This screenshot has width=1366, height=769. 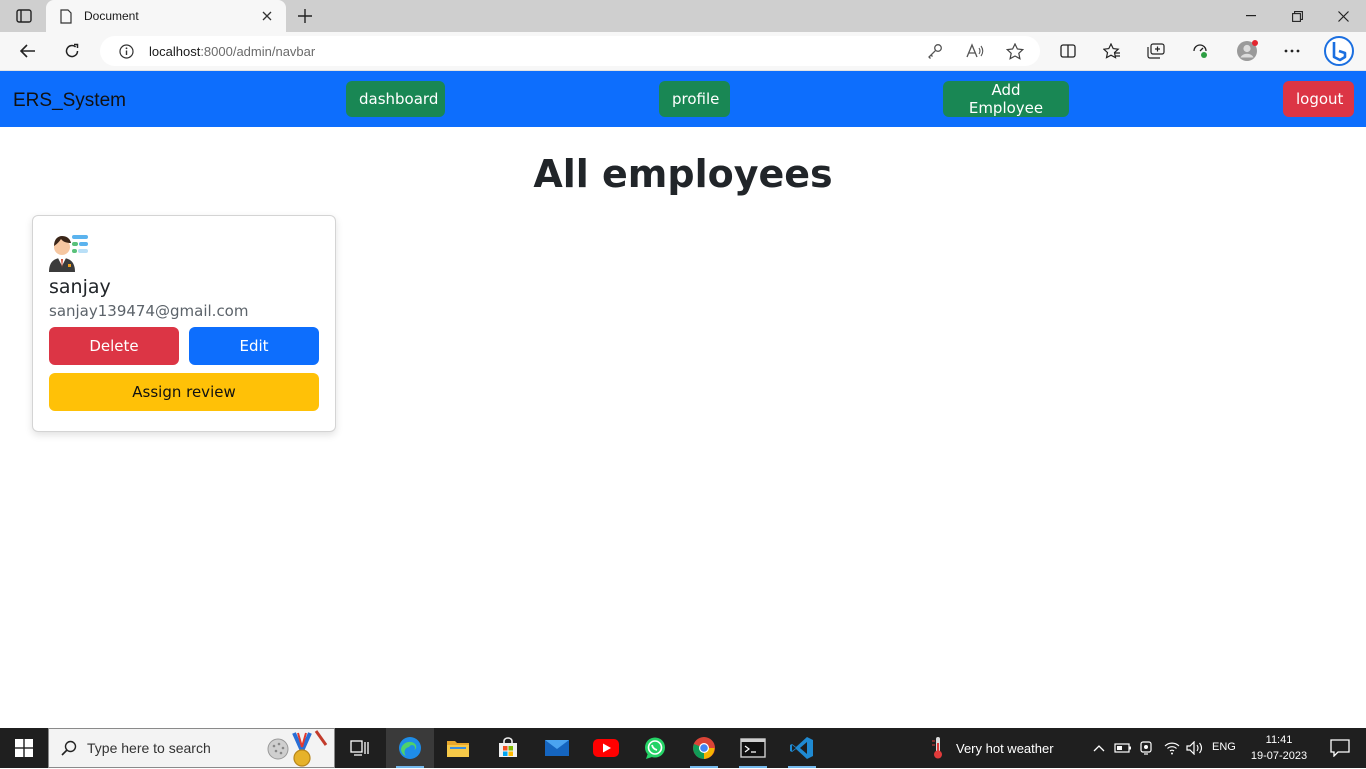 I want to click on more-options-icon, so click(x=1292, y=51).